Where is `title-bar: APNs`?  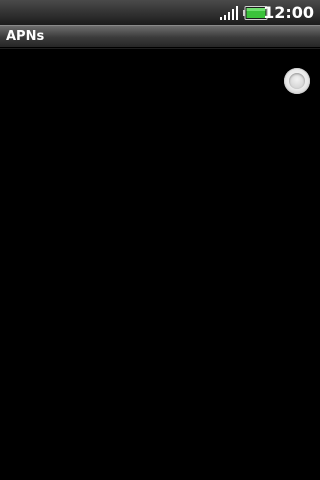
title-bar: APNs is located at coordinates (160, 36).